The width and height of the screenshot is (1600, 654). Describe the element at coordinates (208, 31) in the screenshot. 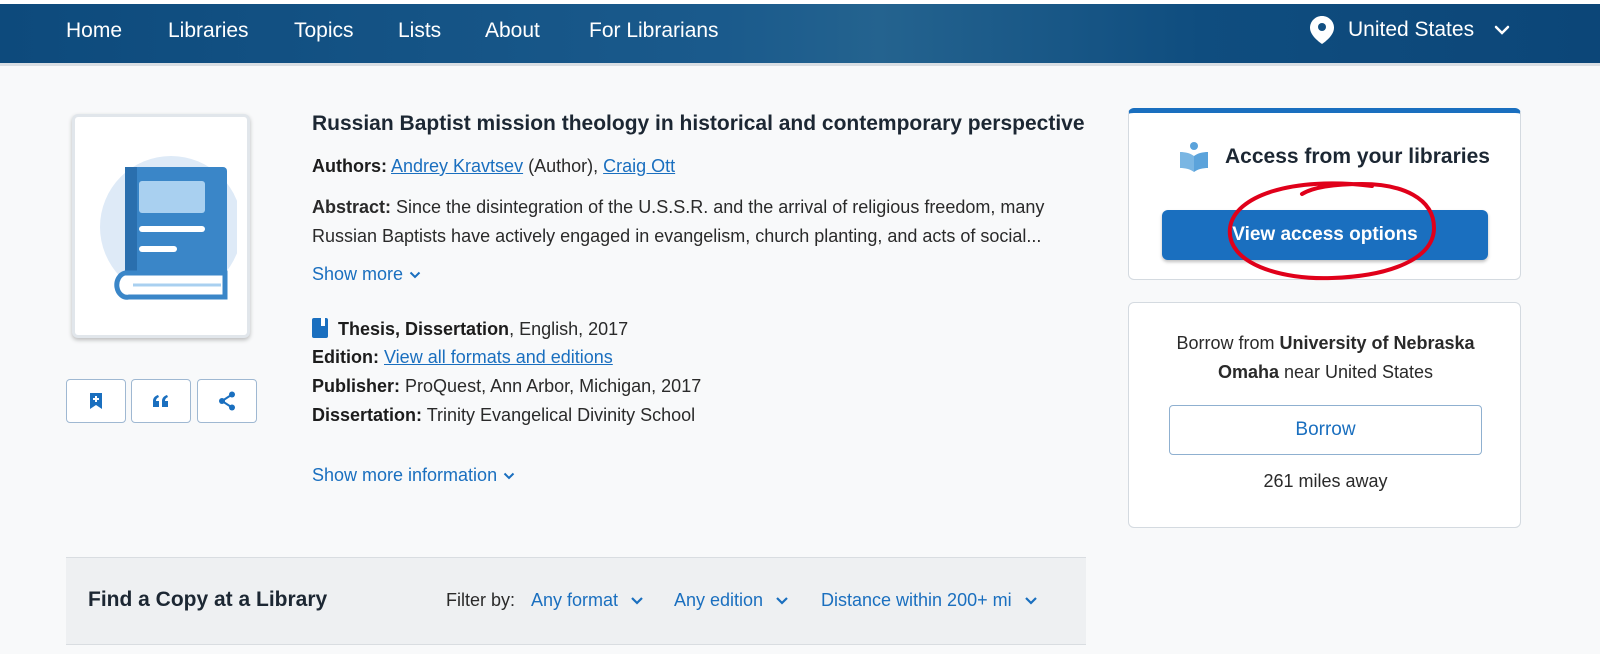

I see `nav-libraries: Libraries` at that location.